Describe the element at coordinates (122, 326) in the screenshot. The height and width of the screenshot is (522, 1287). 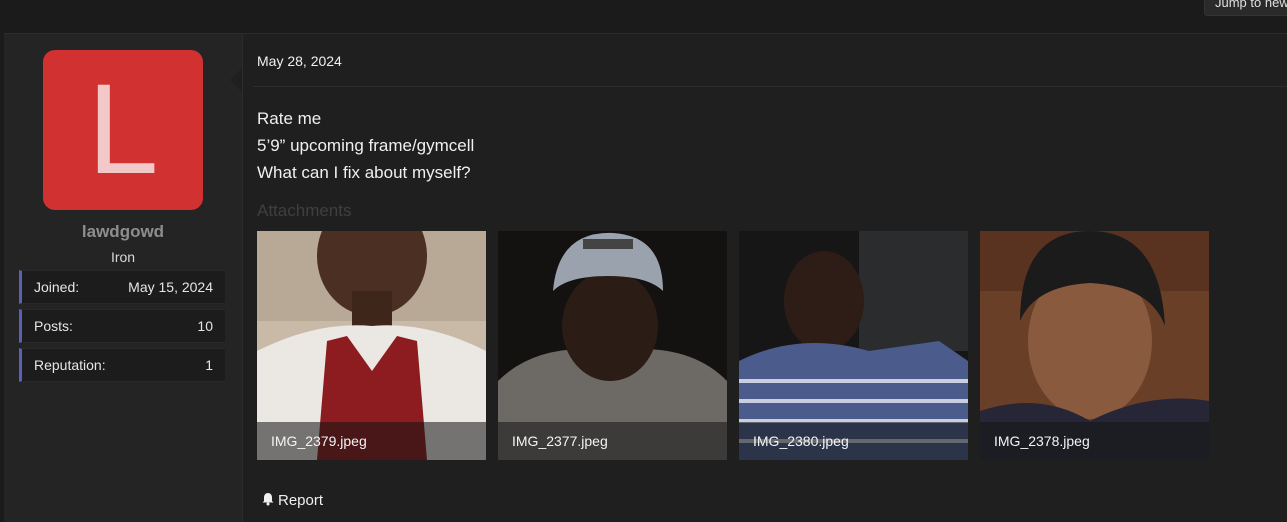
I see `stat-posts: Posts: 10` at that location.